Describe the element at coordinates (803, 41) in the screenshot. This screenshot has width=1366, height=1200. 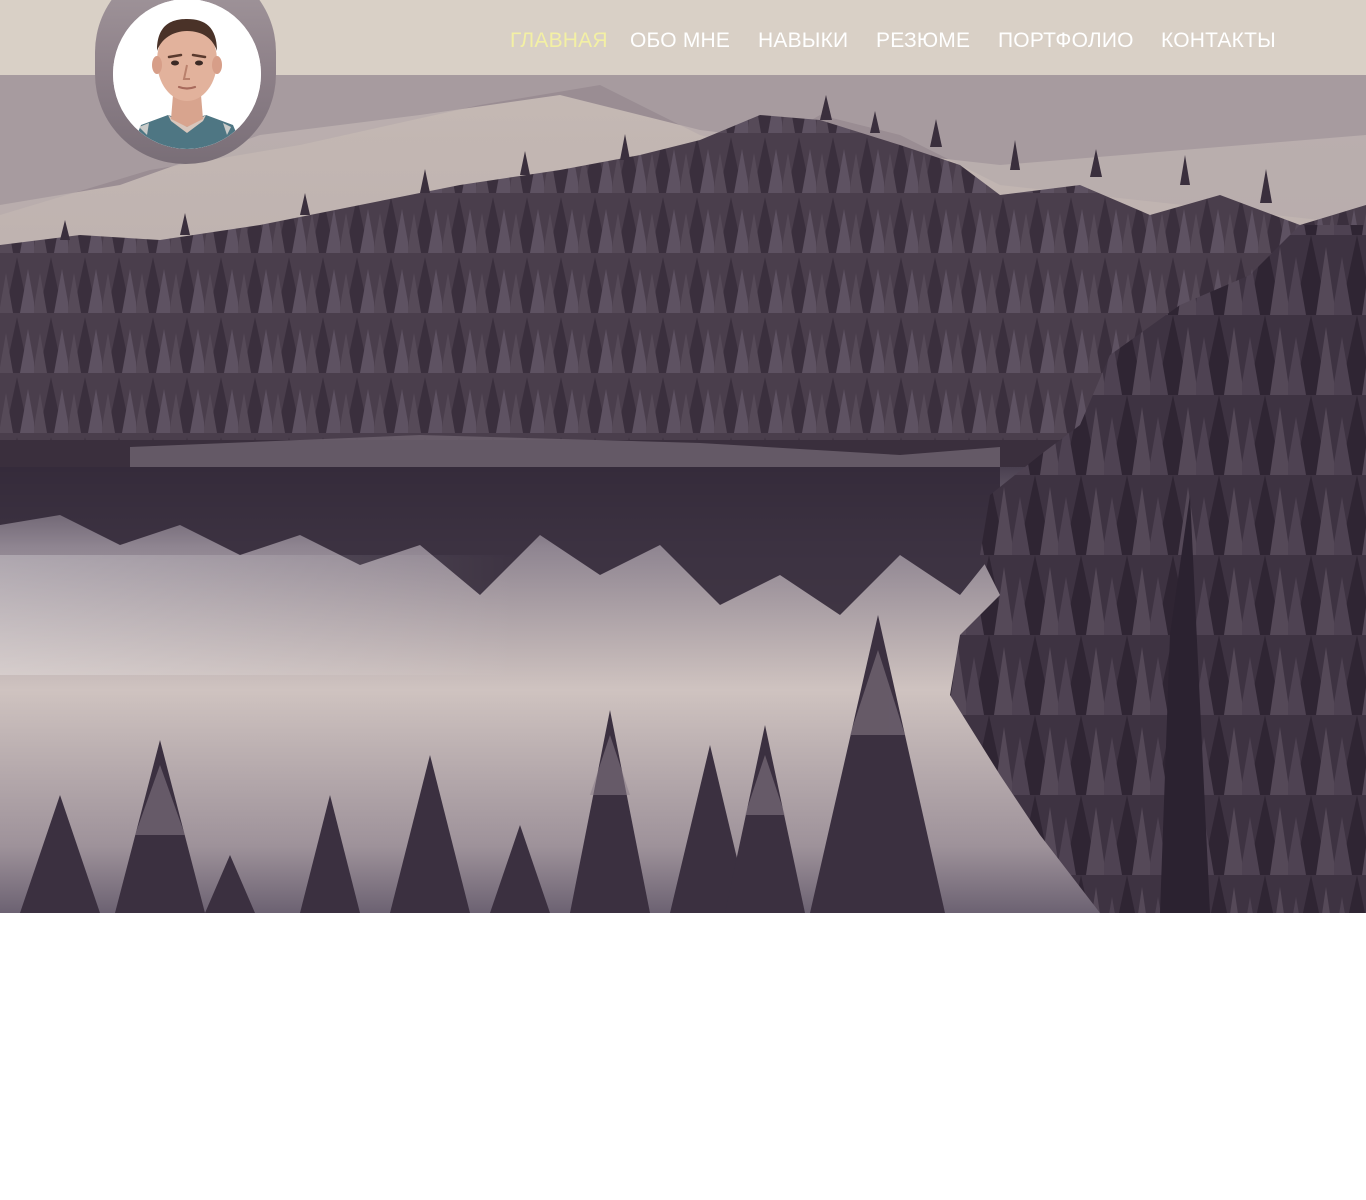
I see `nav-item-skills: НАВЫКИ` at that location.